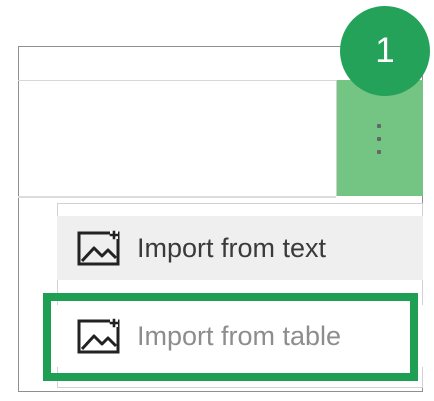  What do you see at coordinates (379, 152) in the screenshot?
I see `ellipsis-dot-bottom` at bounding box center [379, 152].